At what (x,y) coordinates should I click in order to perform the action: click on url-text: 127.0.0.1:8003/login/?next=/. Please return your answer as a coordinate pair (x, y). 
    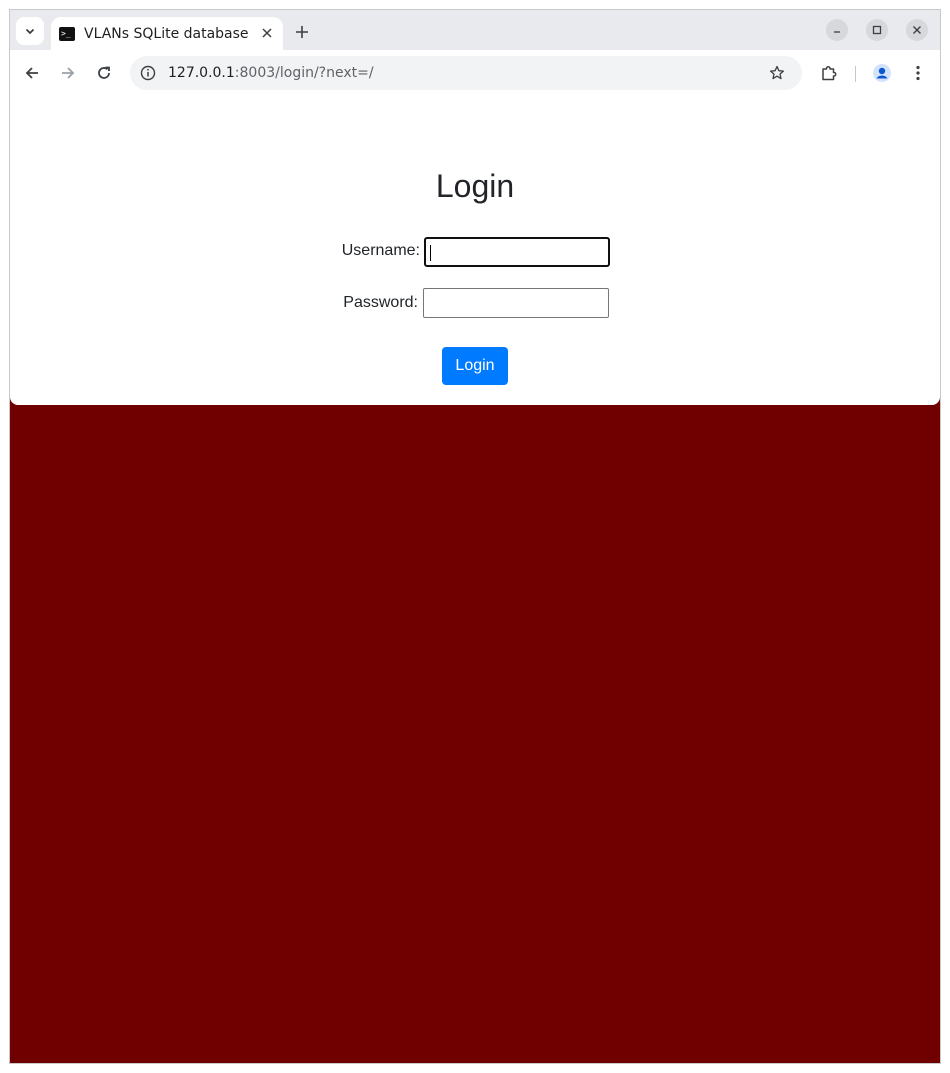
    Looking at the image, I should click on (271, 73).